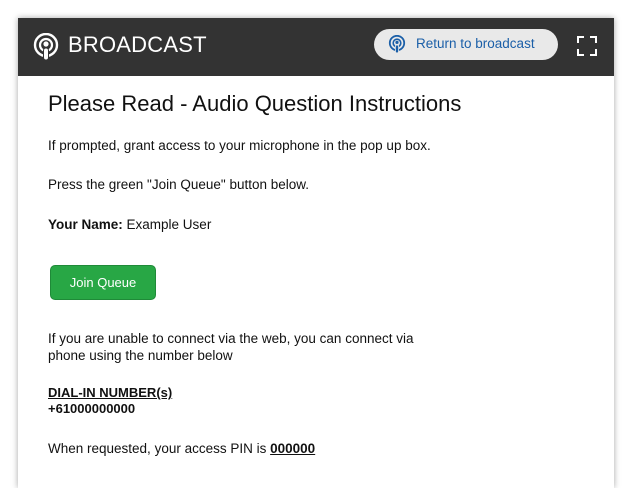 The image size is (622, 488). Describe the element at coordinates (140, 355) in the screenshot. I see `unable-text-line2: phone using the number below` at that location.